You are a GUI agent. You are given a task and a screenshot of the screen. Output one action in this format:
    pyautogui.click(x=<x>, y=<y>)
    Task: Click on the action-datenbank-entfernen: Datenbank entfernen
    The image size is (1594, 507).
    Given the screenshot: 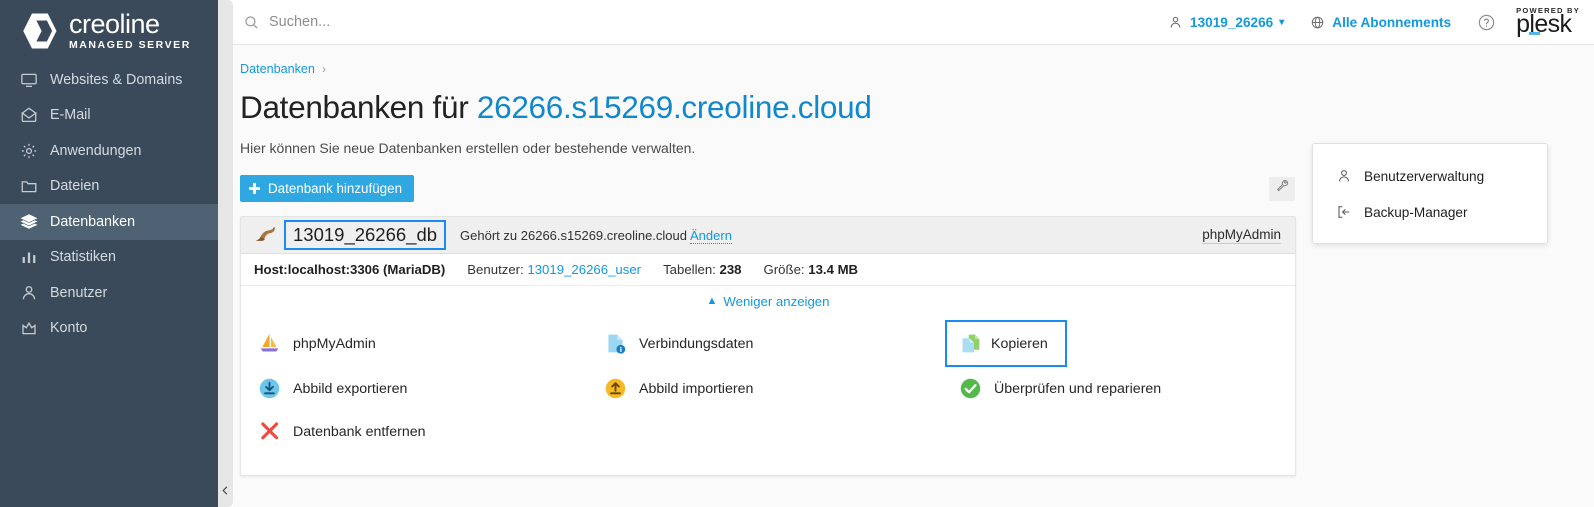 What is the action you would take?
    pyautogui.click(x=427, y=431)
    